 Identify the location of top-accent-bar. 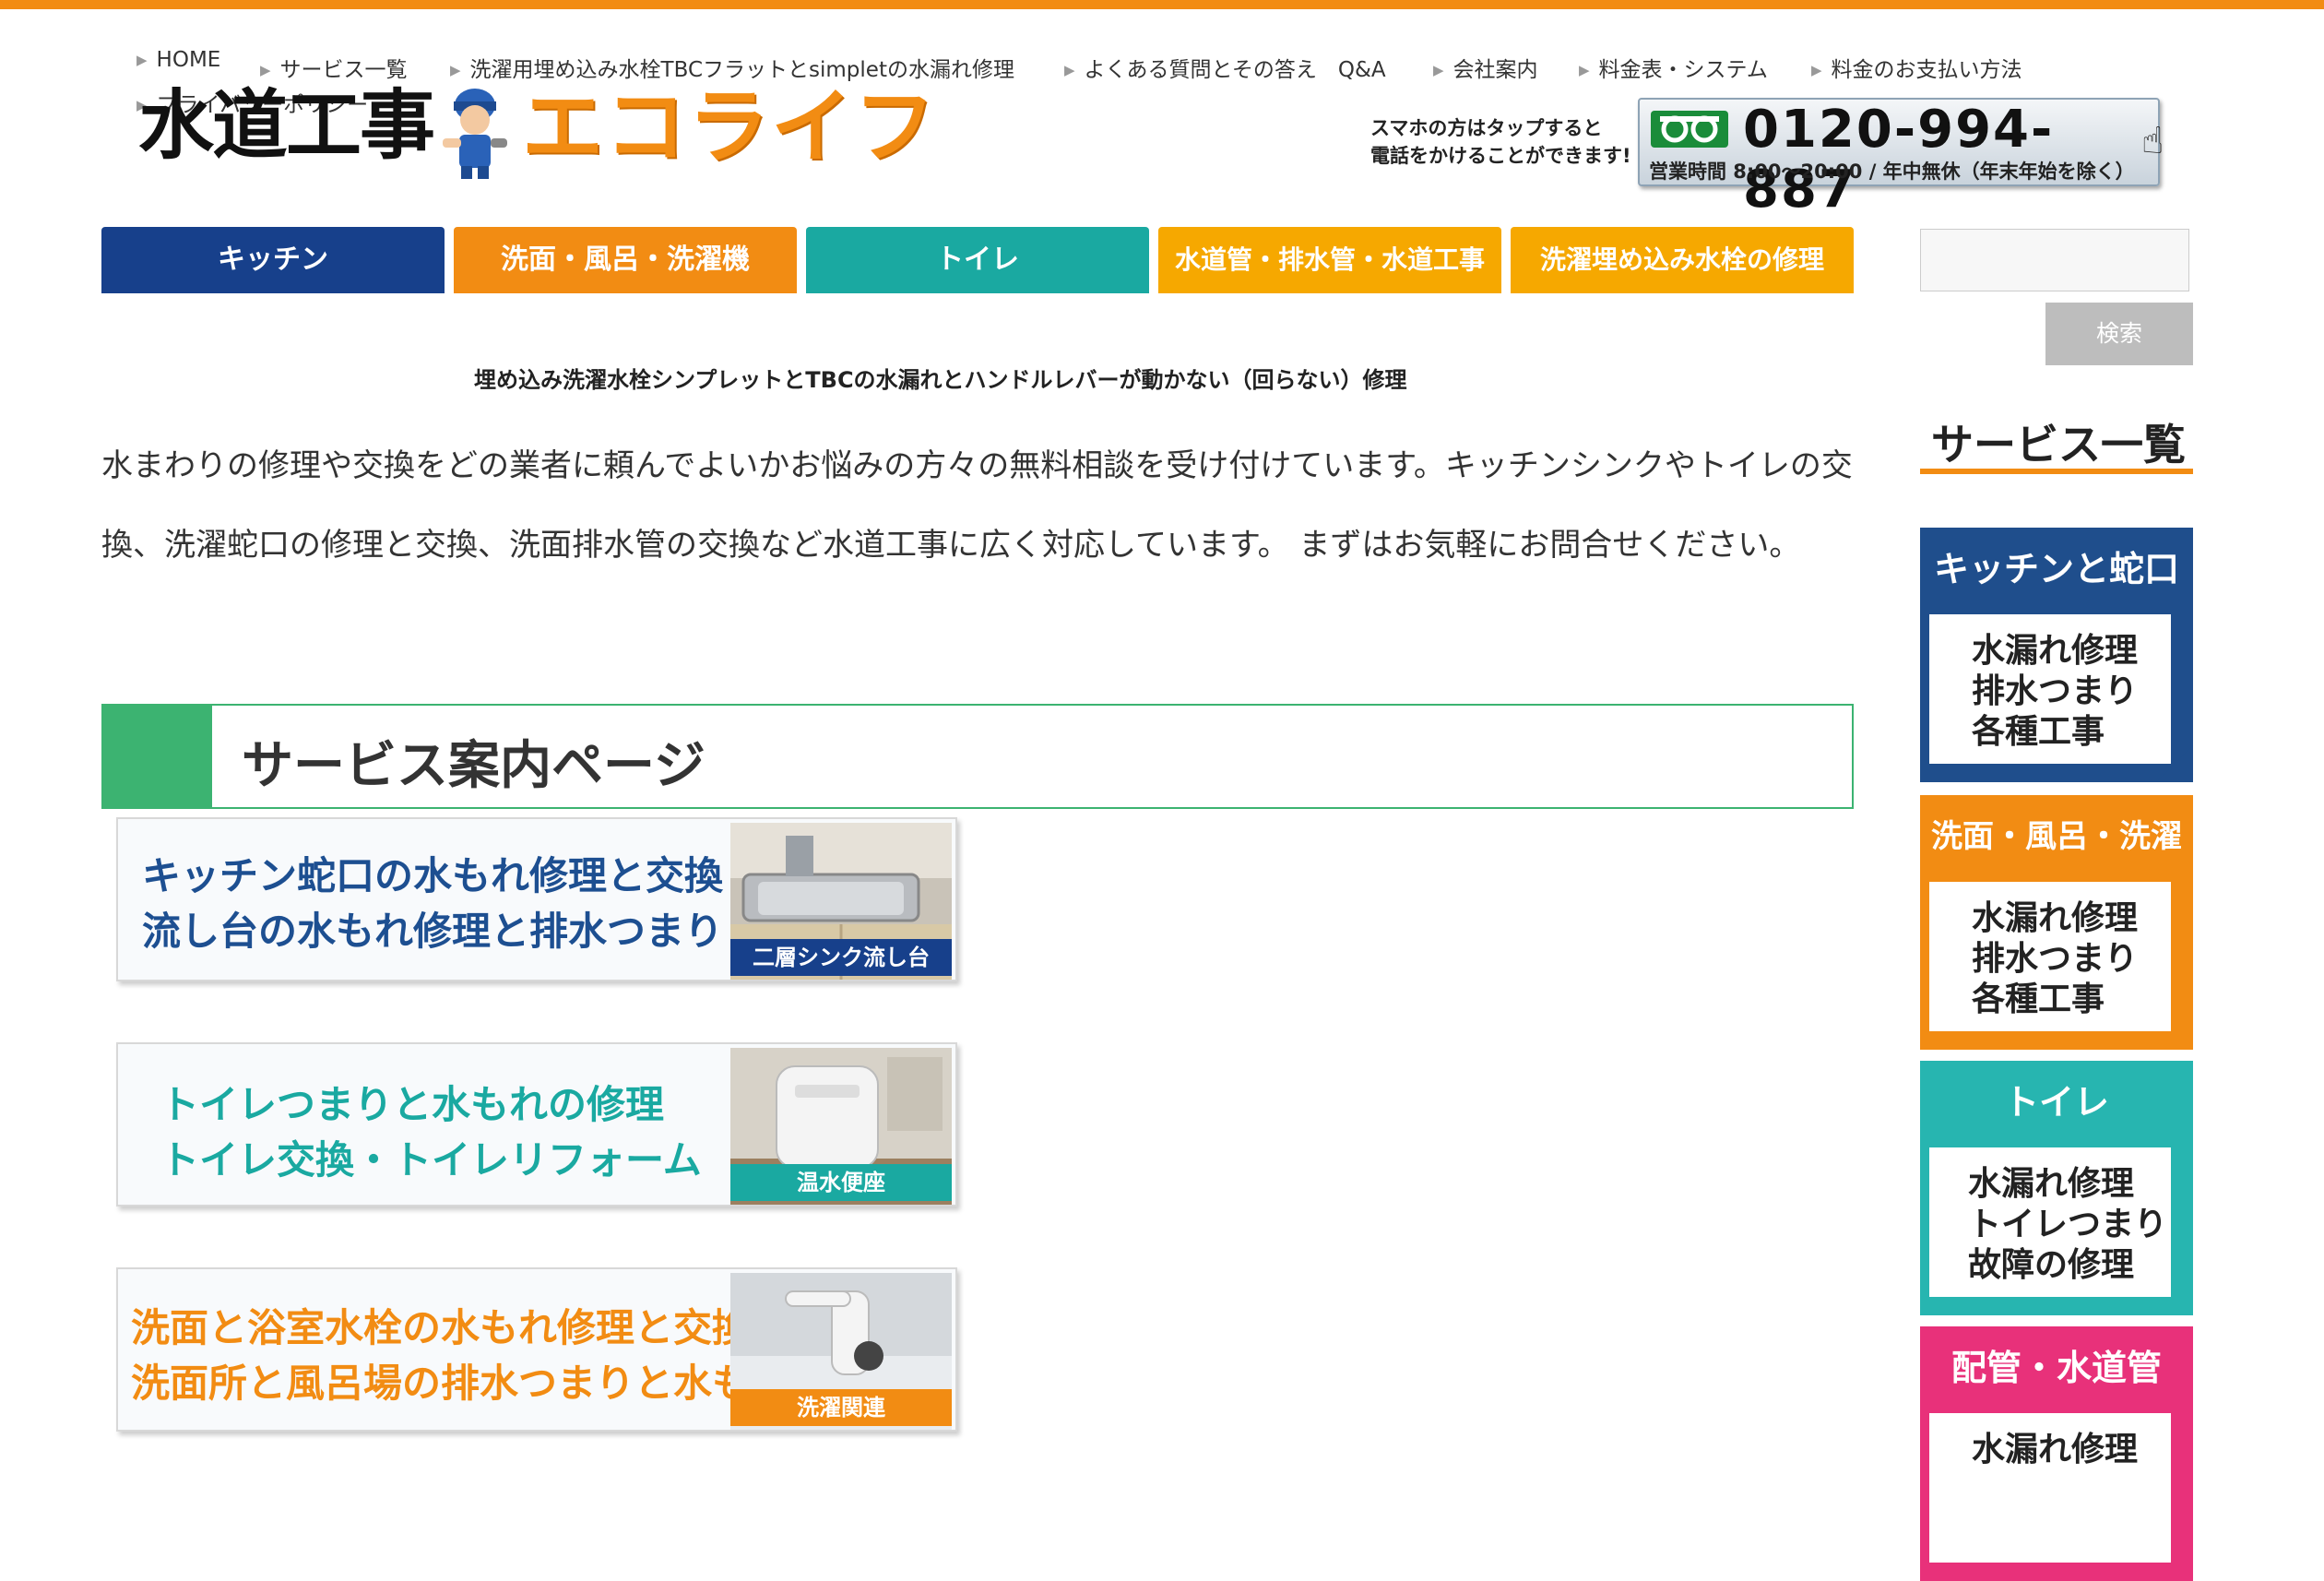
(1162, 4).